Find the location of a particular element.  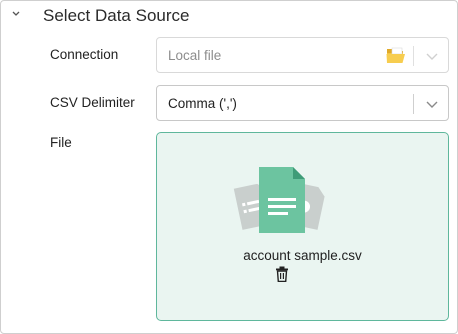

connection-label: Connection is located at coordinates (84, 54).